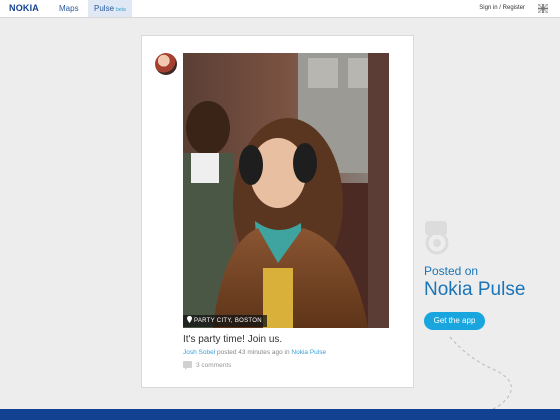  I want to click on promo-brand: Nokia Pulse, so click(475, 289).